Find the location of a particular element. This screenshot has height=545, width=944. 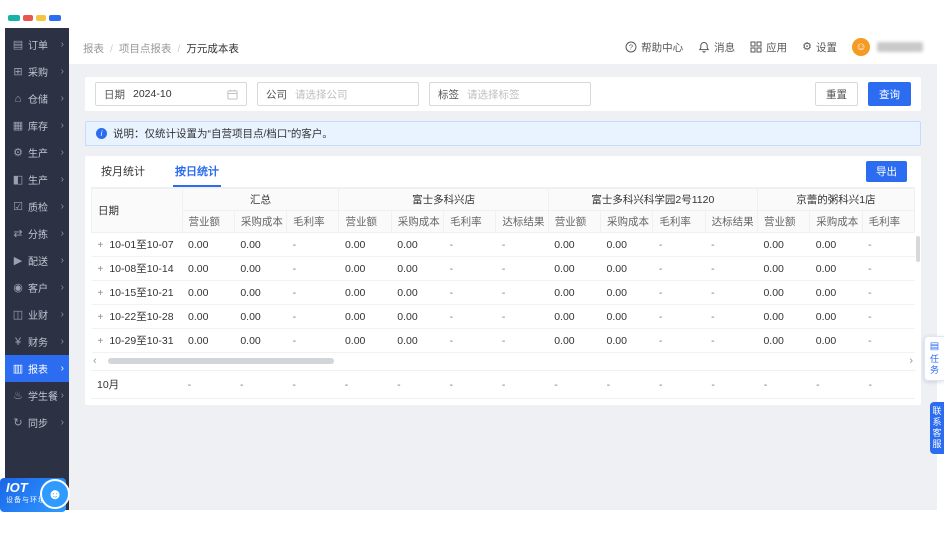

sidebar-item-客户: ◉ 客户 › is located at coordinates (37, 287).